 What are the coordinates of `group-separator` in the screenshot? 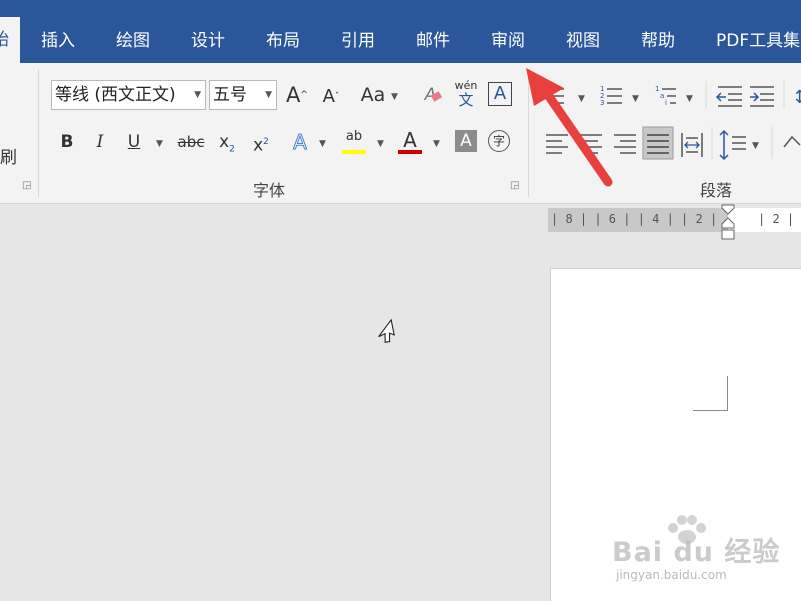 It's located at (38, 133).